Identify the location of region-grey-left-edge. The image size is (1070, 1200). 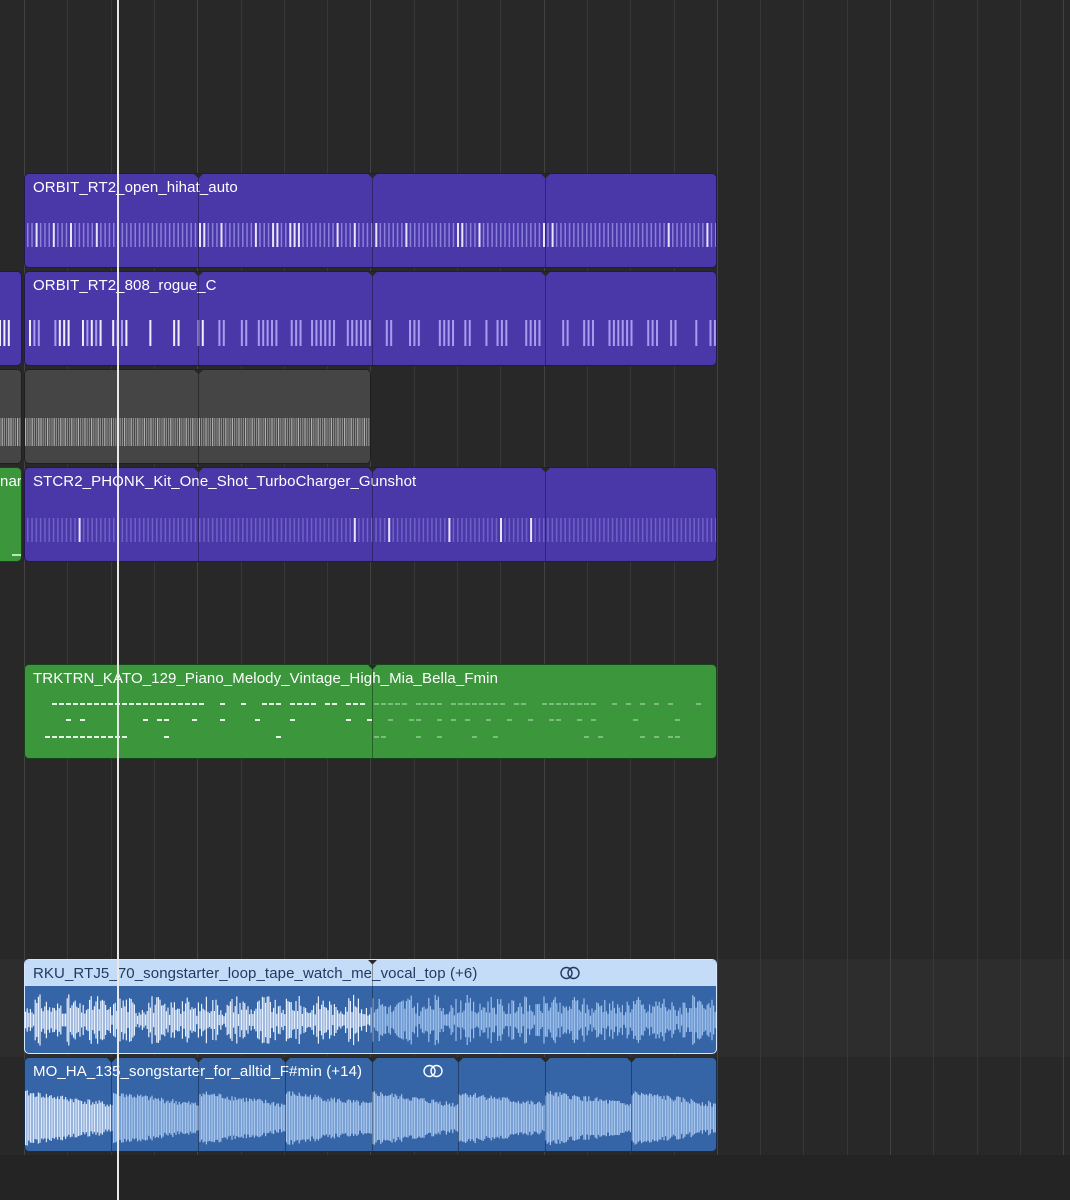
(11, 416).